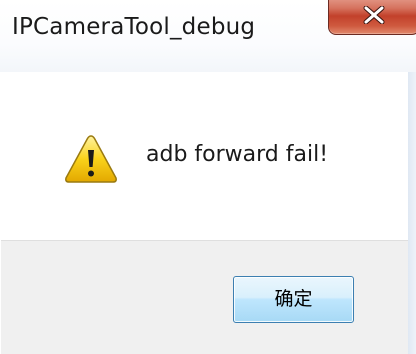 This screenshot has height=354, width=416. I want to click on window-frame-right, so click(412, 213).